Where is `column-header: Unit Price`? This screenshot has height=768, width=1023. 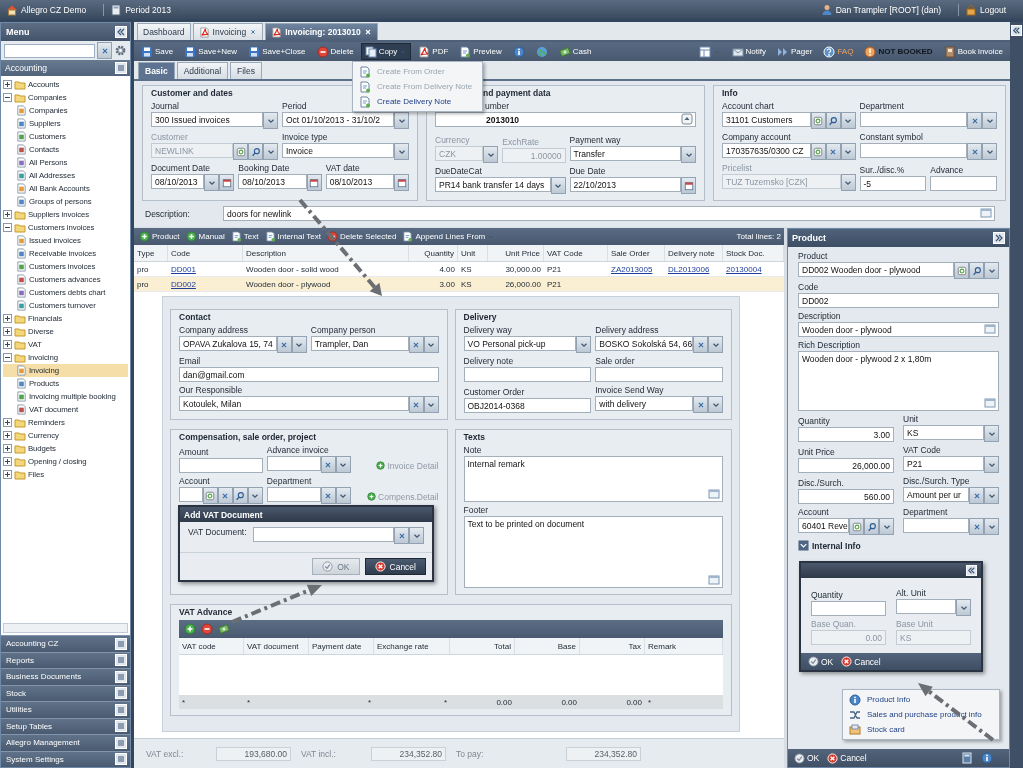
column-header: Unit Price is located at coordinates (516, 253).